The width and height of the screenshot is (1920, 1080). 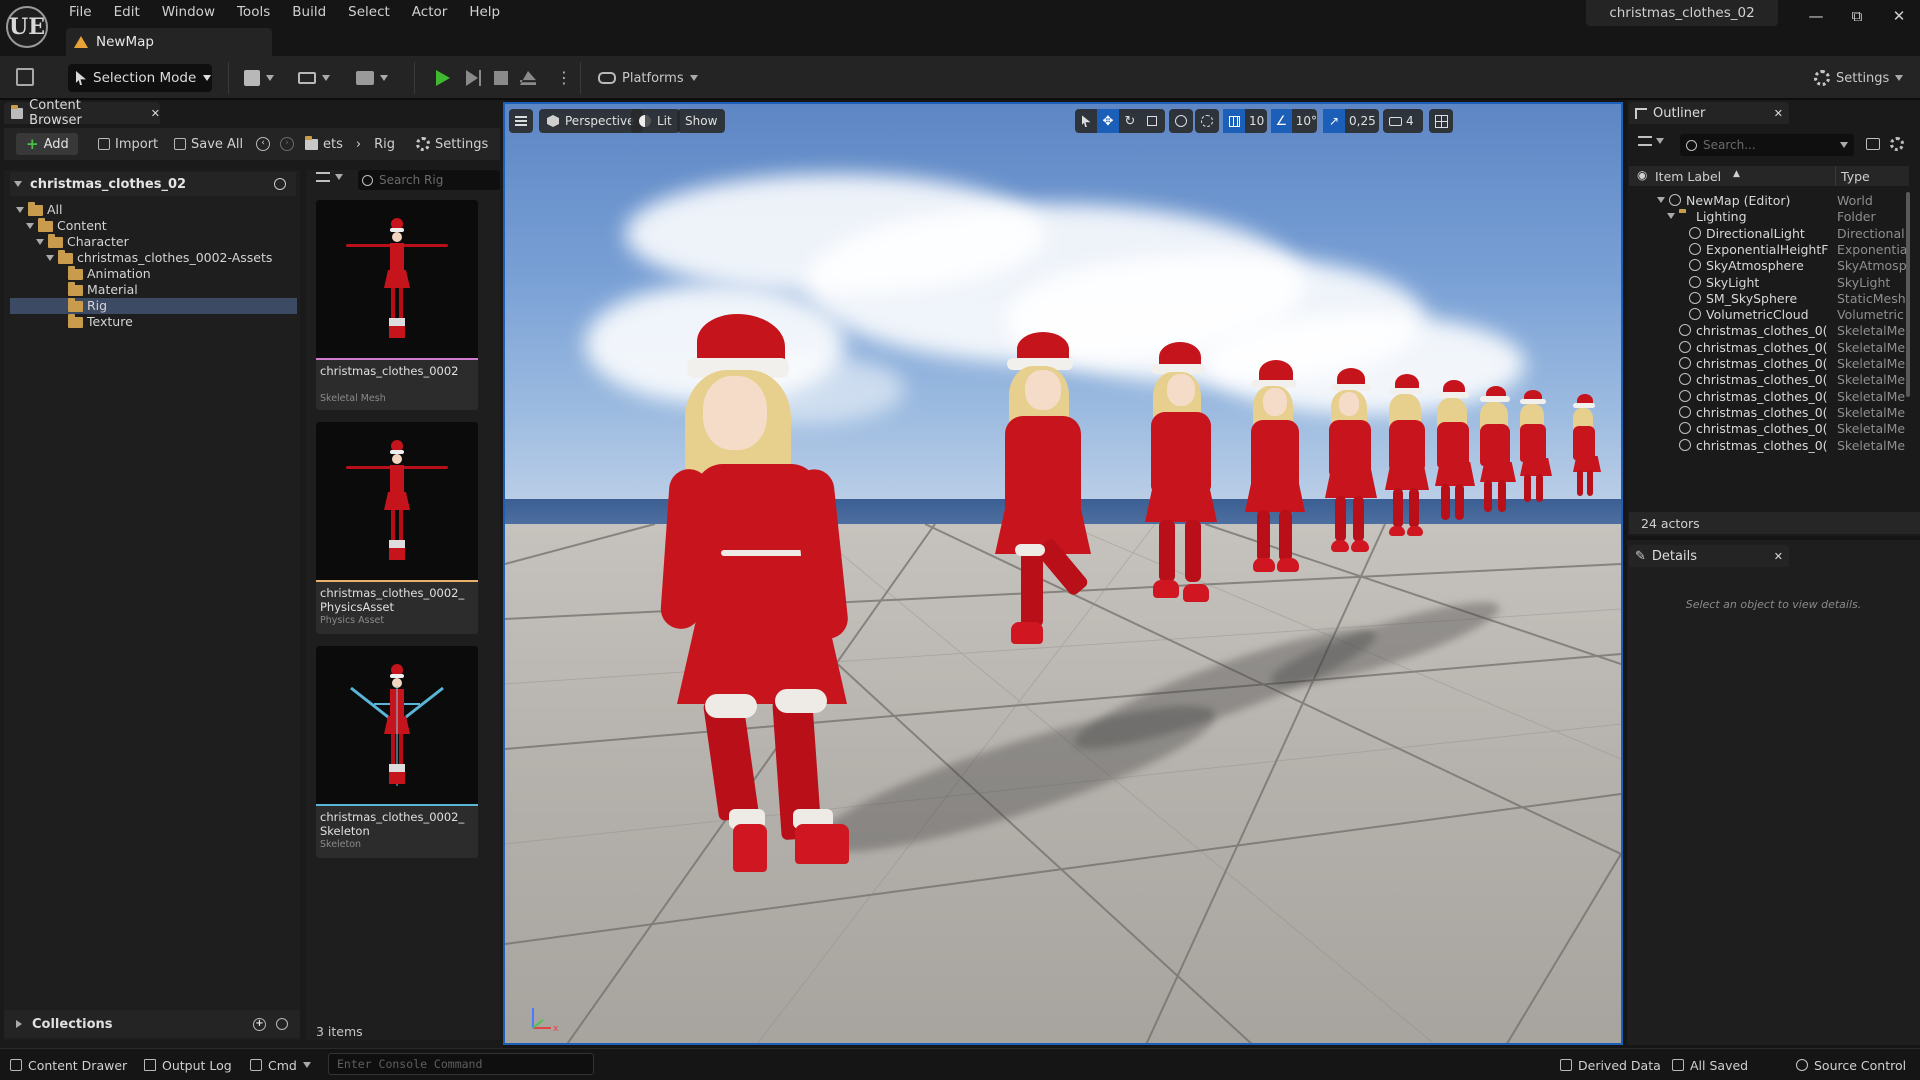 What do you see at coordinates (323, 177) in the screenshot?
I see `filter-icon` at bounding box center [323, 177].